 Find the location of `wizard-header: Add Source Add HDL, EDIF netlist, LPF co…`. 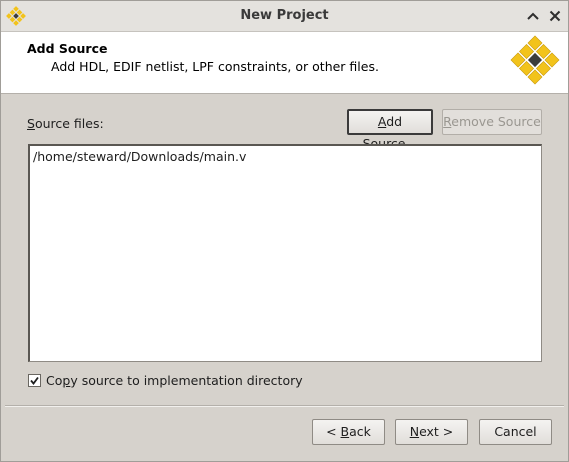

wizard-header: Add Source Add HDL, EDIF netlist, LPF co… is located at coordinates (284, 63).